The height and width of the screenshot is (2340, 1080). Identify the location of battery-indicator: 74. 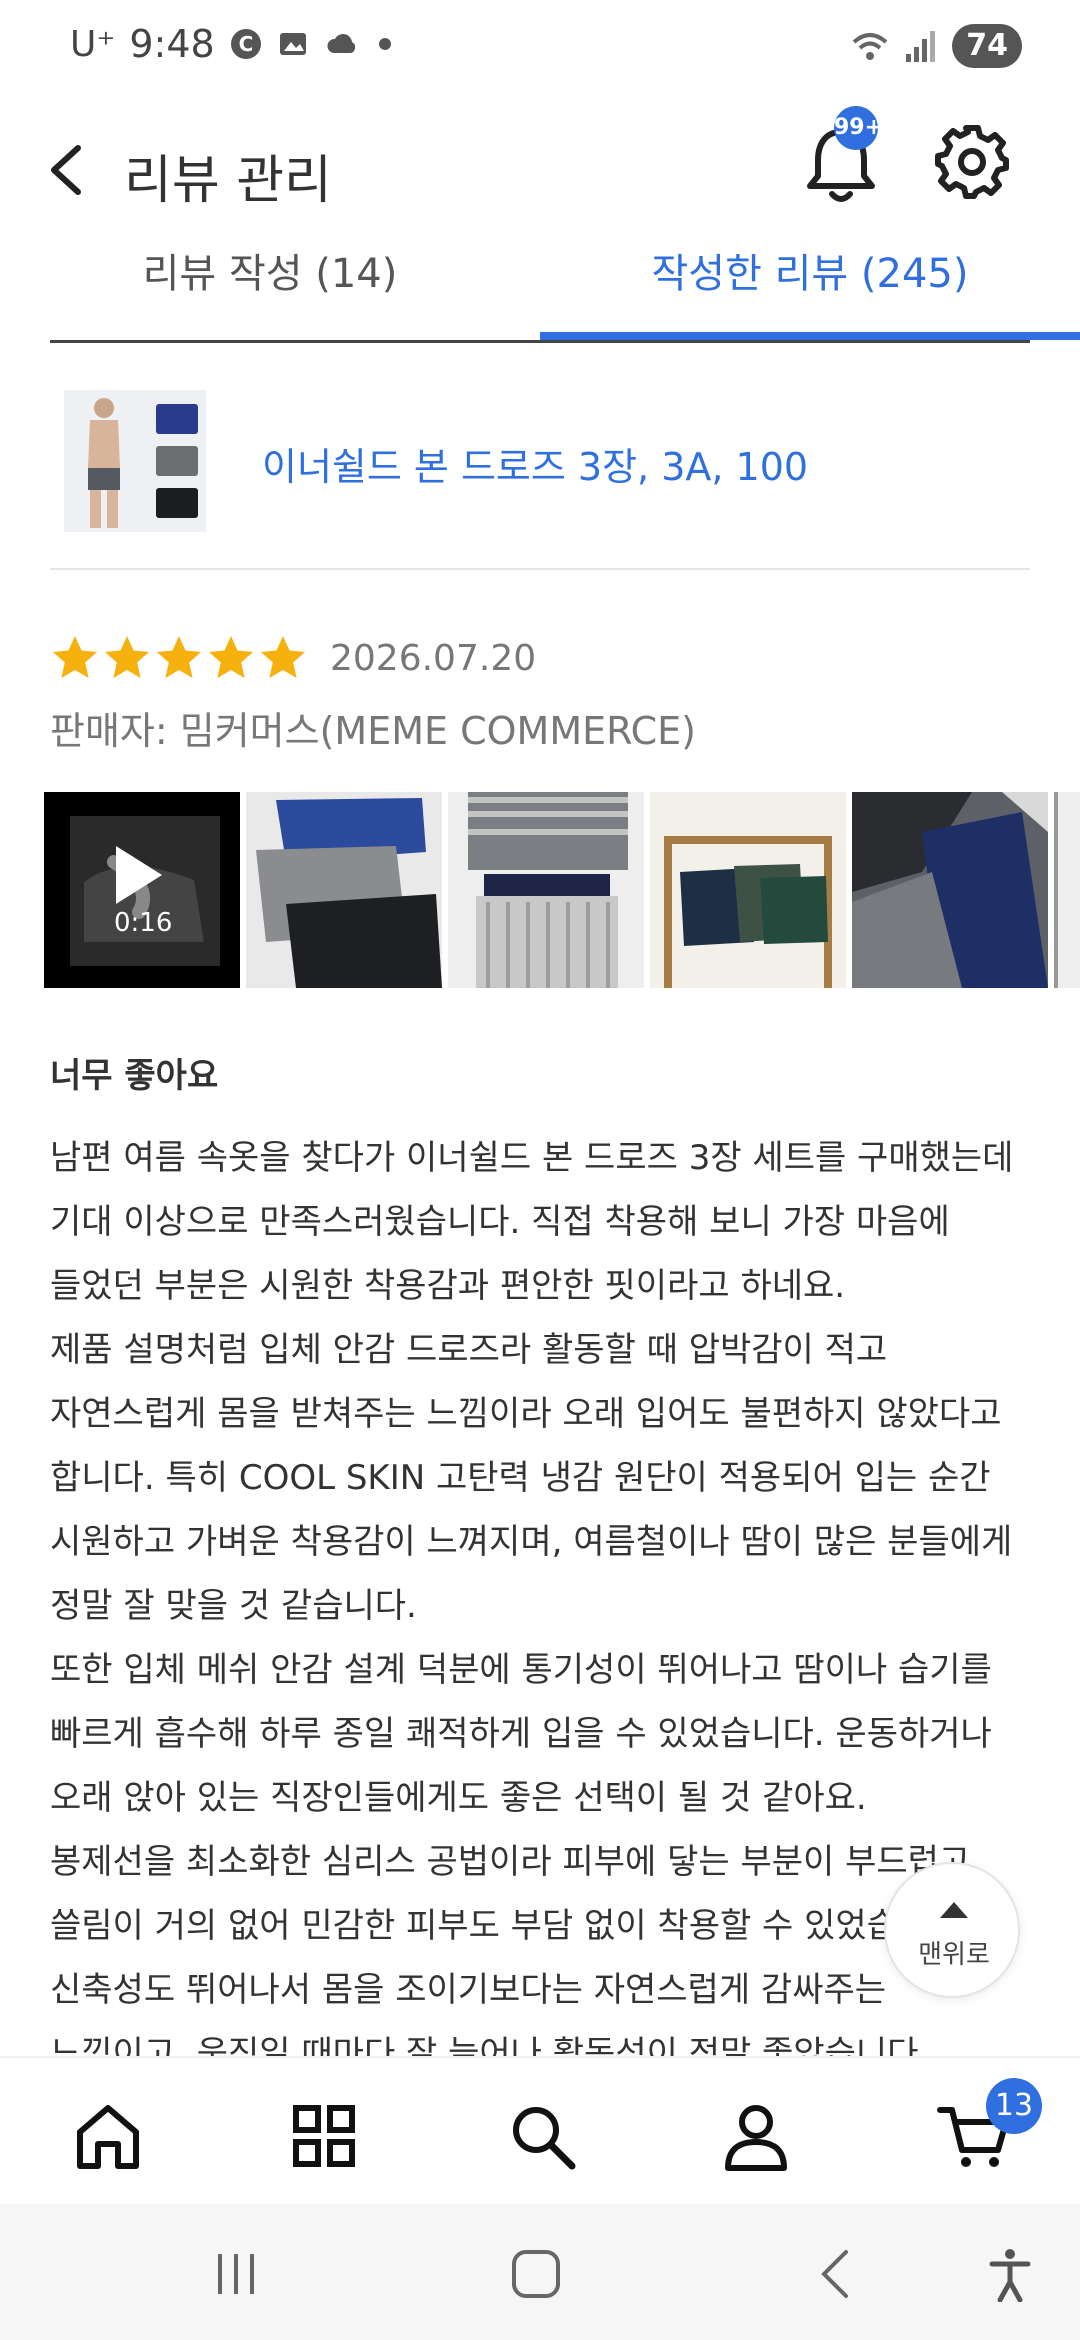
(987, 46).